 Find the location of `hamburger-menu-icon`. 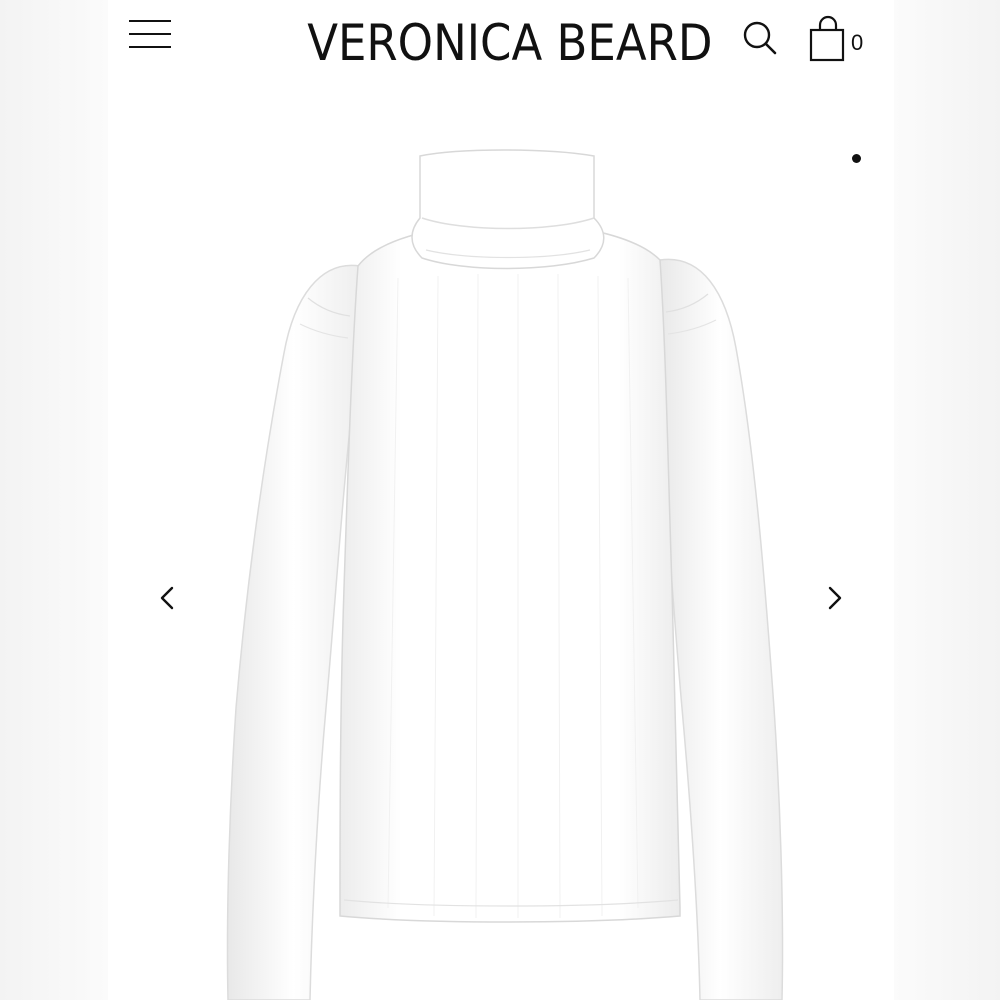

hamburger-menu-icon is located at coordinates (150, 34).